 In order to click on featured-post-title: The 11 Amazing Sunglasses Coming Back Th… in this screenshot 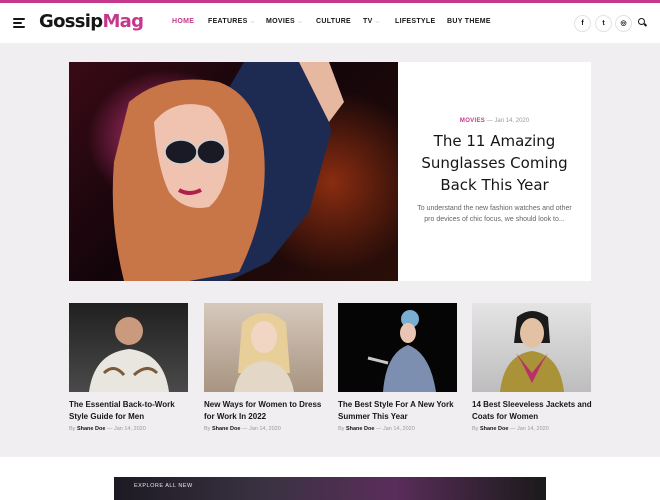, I will do `click(494, 163)`.